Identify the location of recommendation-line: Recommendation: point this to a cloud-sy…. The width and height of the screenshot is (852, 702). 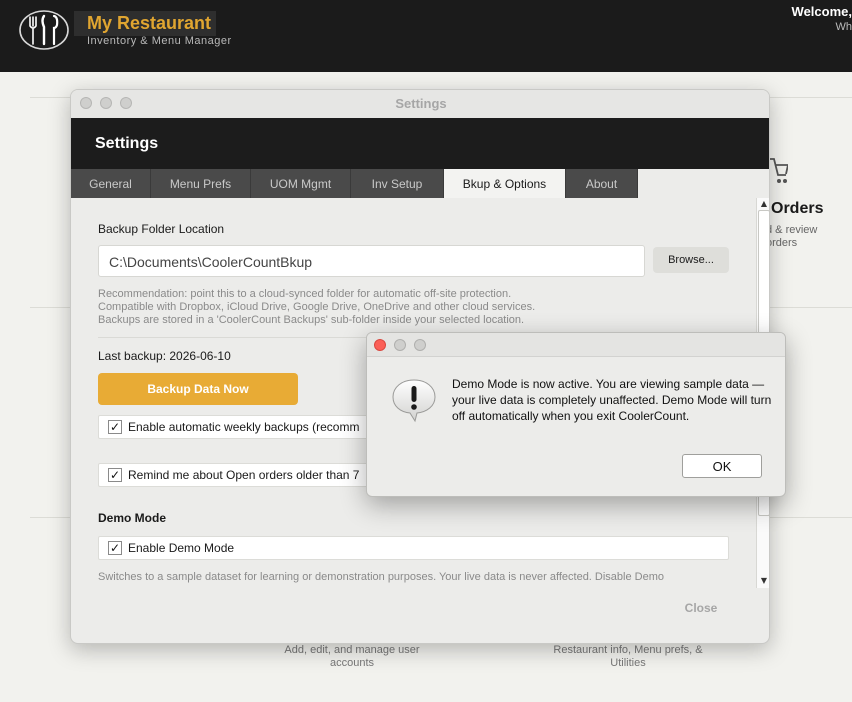
(305, 294).